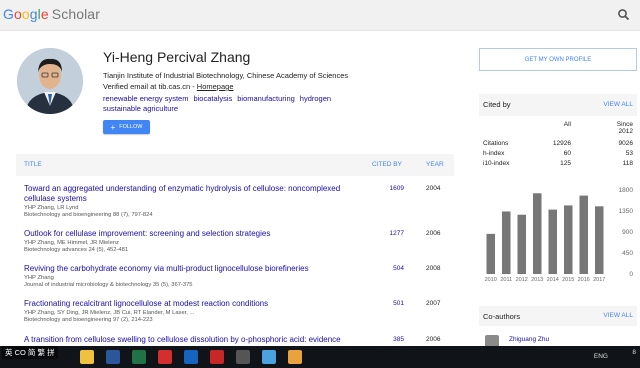  I want to click on x-tick-label: 2011, so click(506, 280).